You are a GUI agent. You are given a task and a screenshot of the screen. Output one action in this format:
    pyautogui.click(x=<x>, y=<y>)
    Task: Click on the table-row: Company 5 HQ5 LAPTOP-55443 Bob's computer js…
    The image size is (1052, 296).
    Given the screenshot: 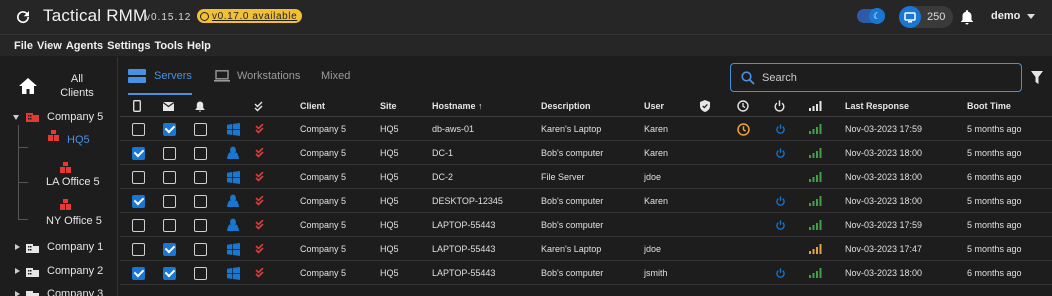 What is the action you would take?
    pyautogui.click(x=586, y=273)
    